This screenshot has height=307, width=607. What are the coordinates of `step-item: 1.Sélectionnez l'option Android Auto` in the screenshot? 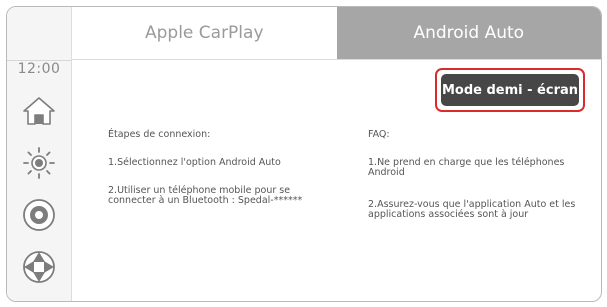 It's located at (194, 162).